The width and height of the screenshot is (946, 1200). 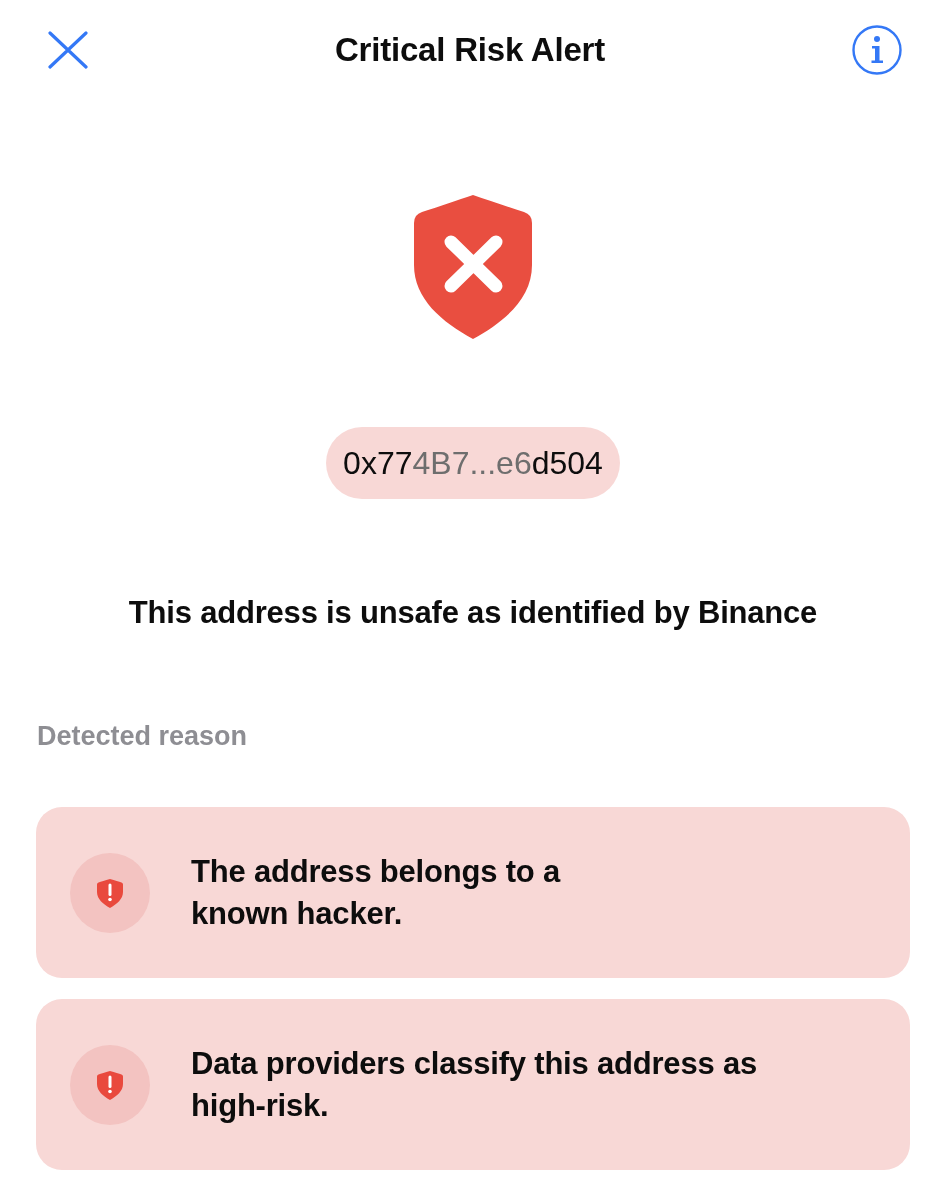 I want to click on reason-text: Data providers classify this address as high-risk., so click(x=474, y=1084).